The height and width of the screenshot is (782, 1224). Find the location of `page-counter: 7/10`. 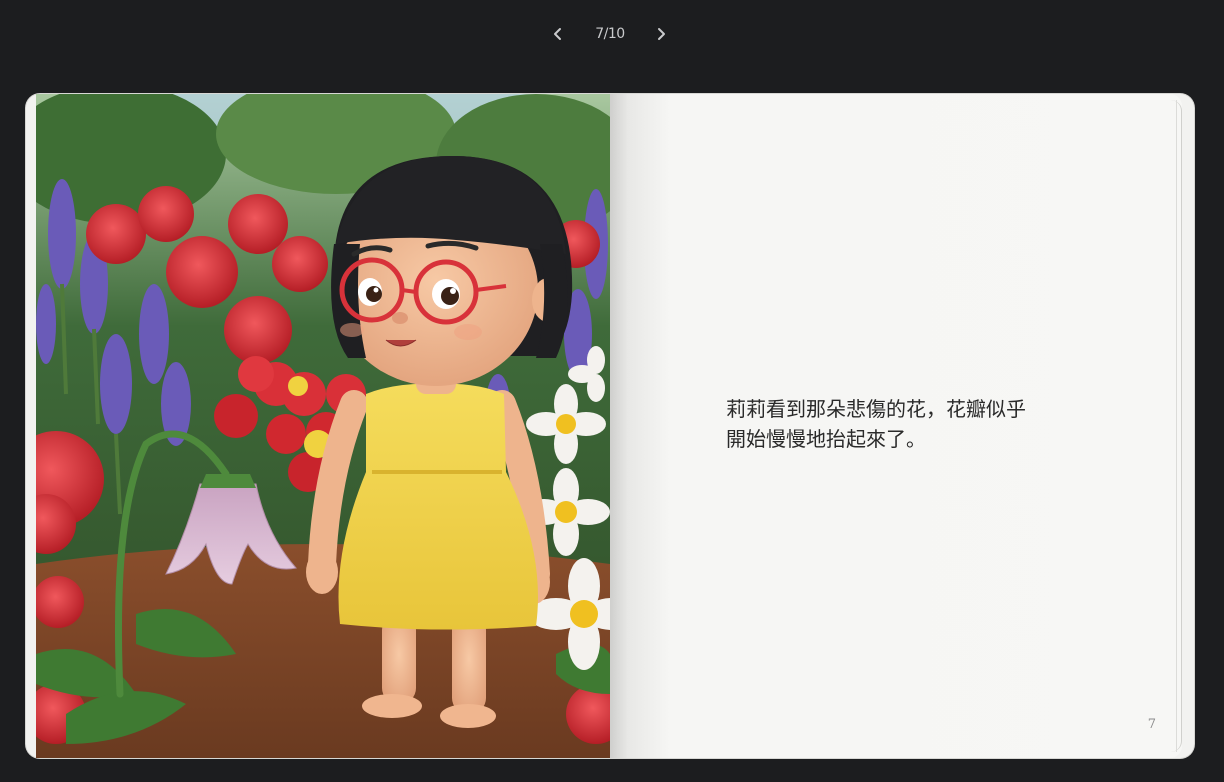

page-counter: 7/10 is located at coordinates (610, 34).